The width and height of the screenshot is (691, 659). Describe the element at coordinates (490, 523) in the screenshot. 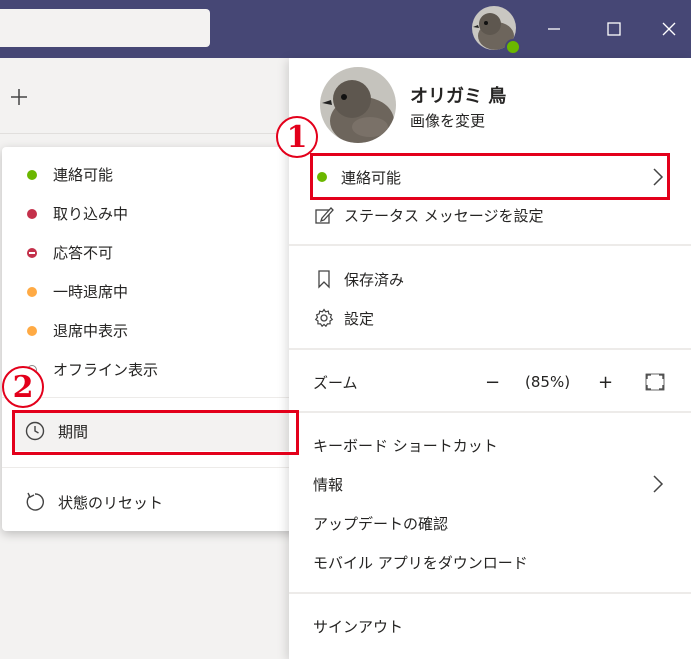

I see `check-updates-item: アップデートの確認` at that location.